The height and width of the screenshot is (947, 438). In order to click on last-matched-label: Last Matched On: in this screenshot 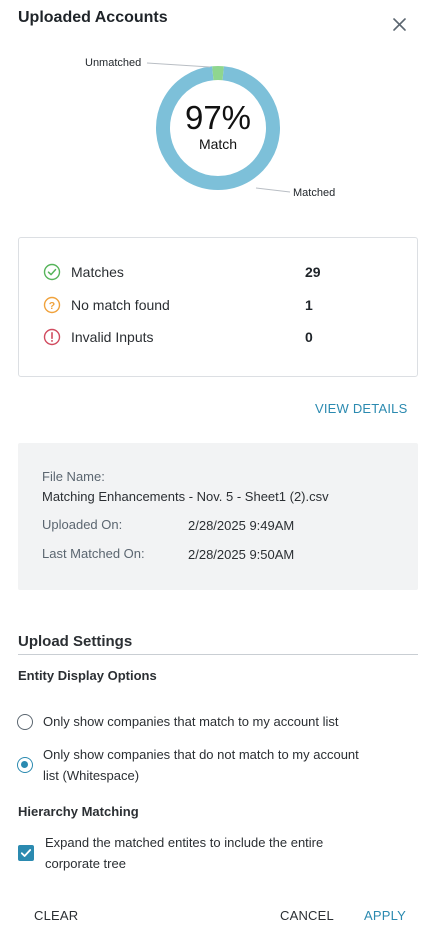, I will do `click(93, 553)`.